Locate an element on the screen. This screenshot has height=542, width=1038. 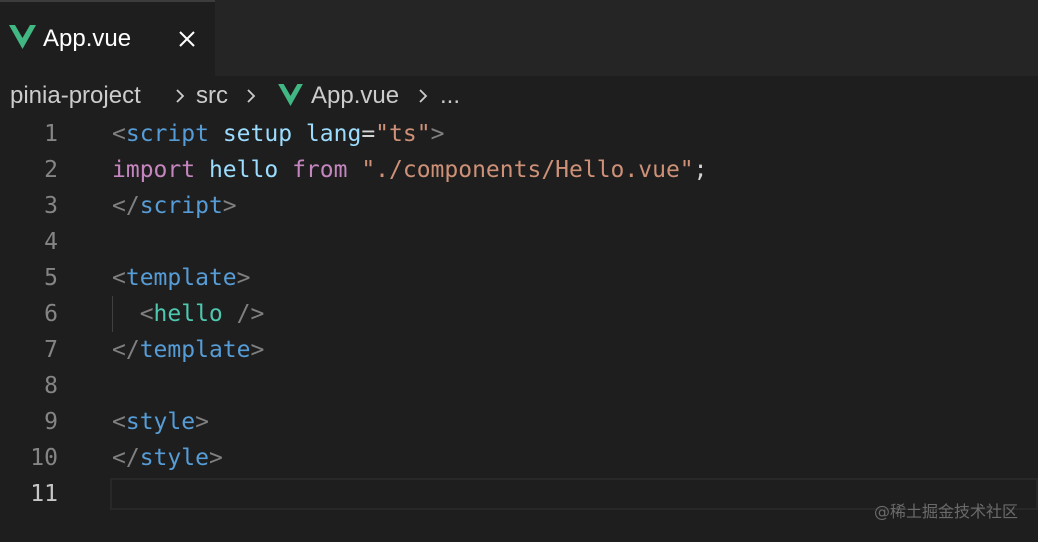
code-token: import is located at coordinates (154, 170).